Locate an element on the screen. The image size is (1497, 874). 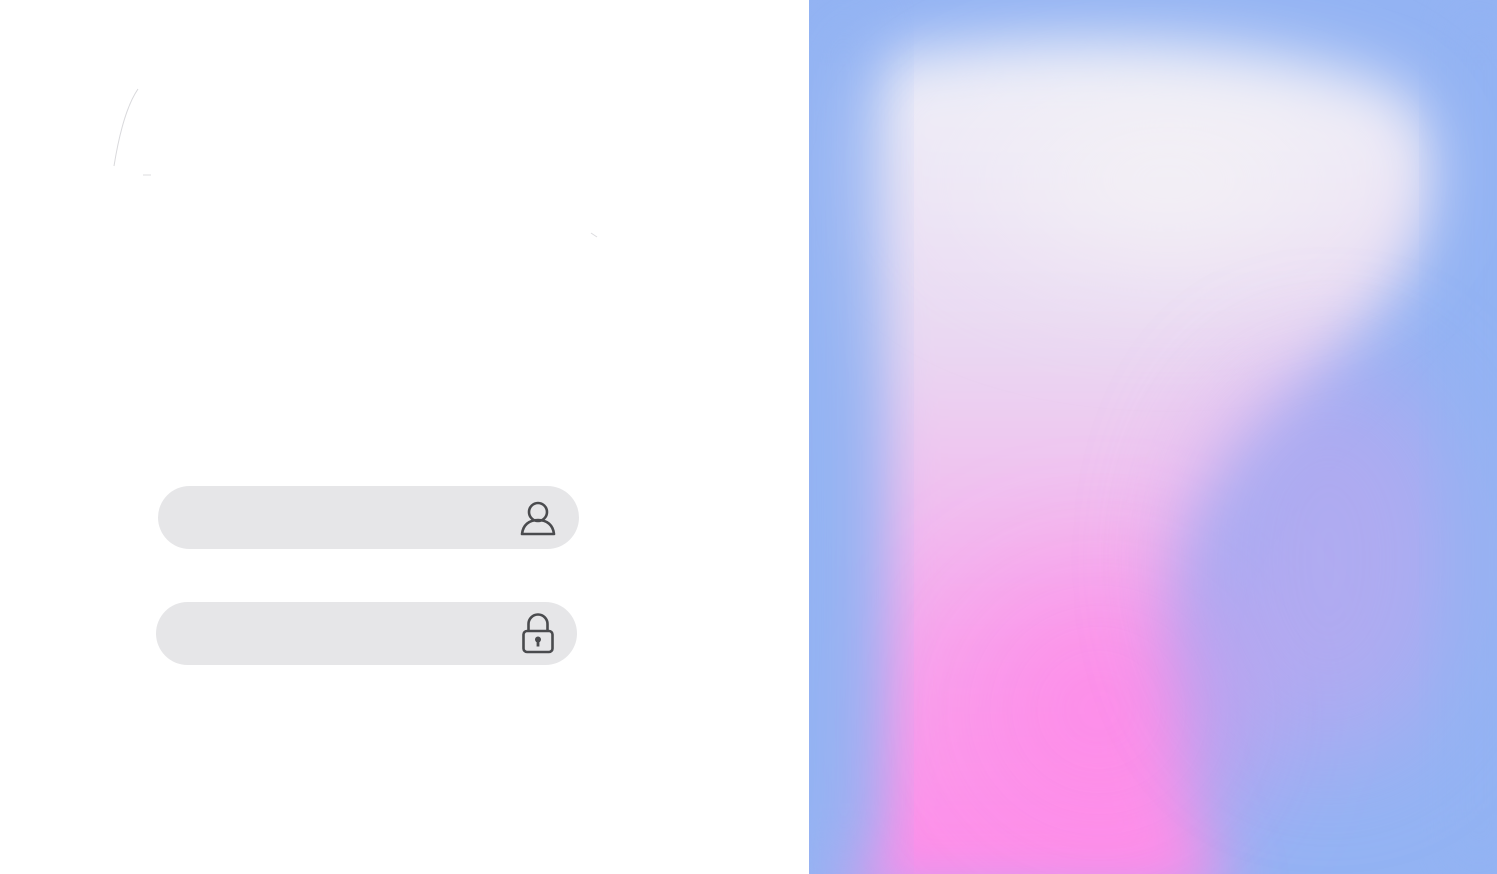
username-field is located at coordinates (368, 518).